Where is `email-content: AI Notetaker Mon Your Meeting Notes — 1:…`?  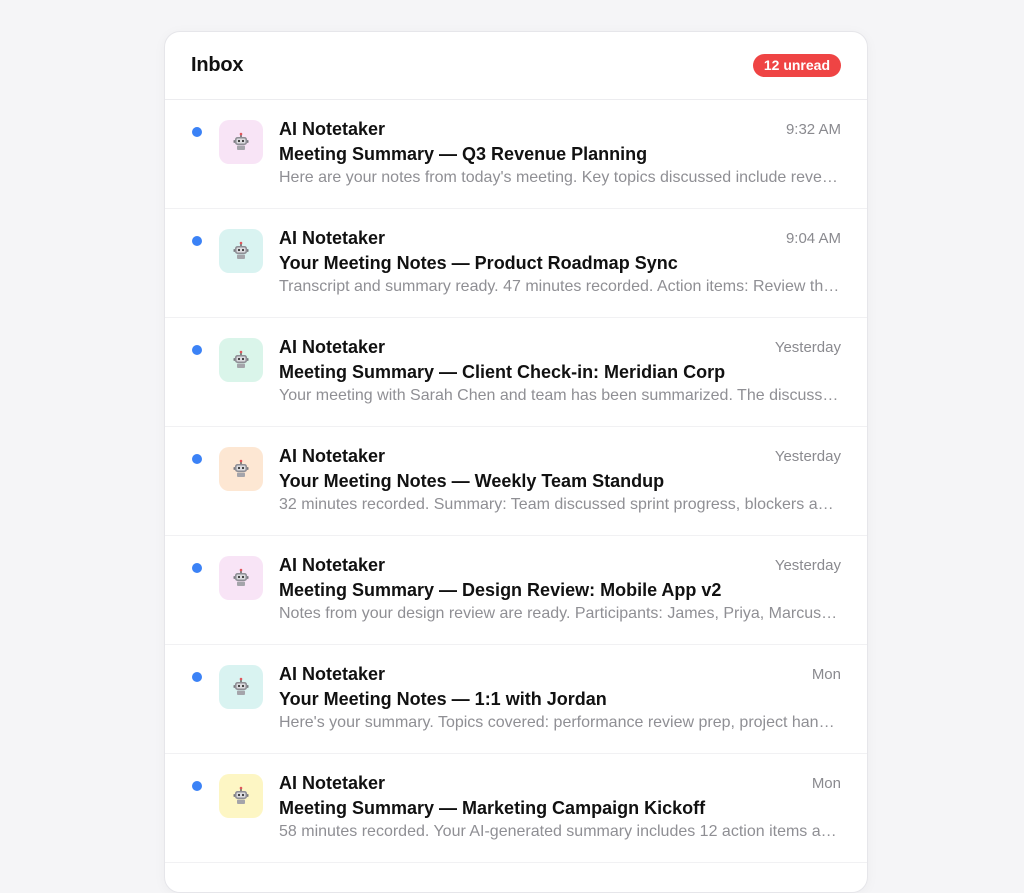 email-content: AI Notetaker Mon Your Meeting Notes — 1:… is located at coordinates (560, 698).